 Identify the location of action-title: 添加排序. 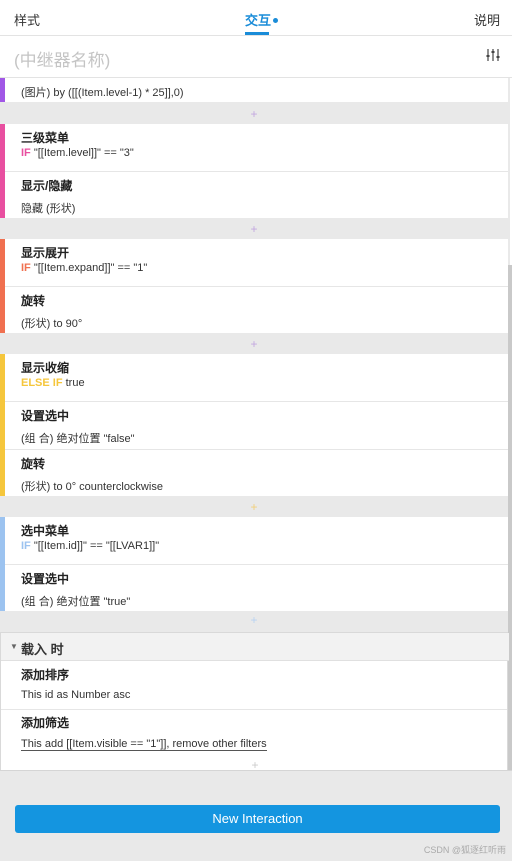
(45, 675).